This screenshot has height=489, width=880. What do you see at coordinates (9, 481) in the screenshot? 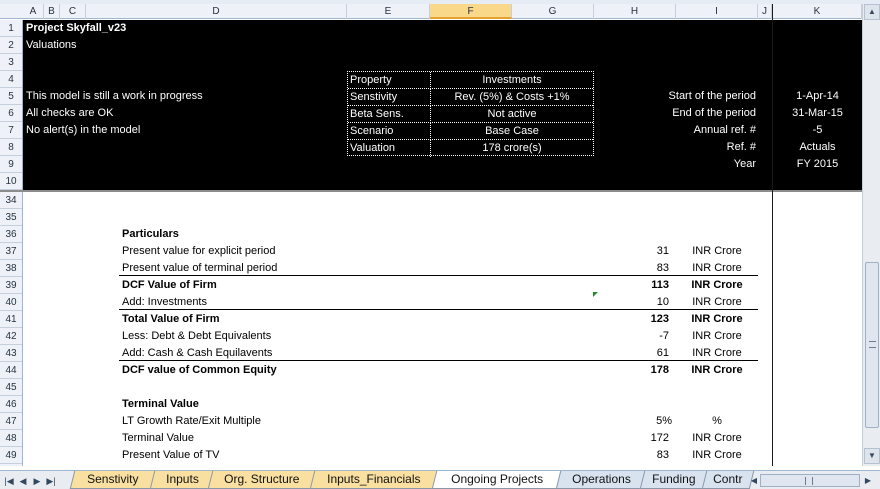
I see `first-sheet-icon: |◀` at bounding box center [9, 481].